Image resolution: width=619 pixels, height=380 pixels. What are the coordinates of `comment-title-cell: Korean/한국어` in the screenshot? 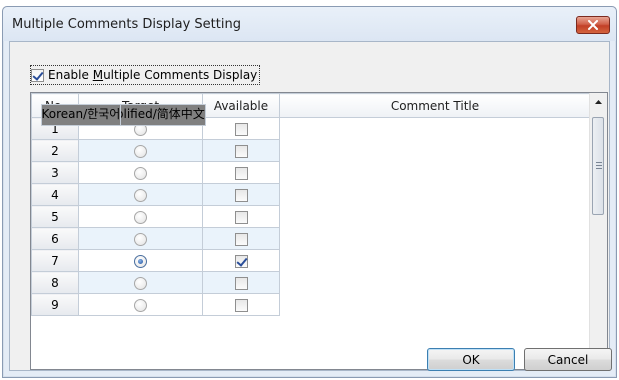 It's located at (81, 114).